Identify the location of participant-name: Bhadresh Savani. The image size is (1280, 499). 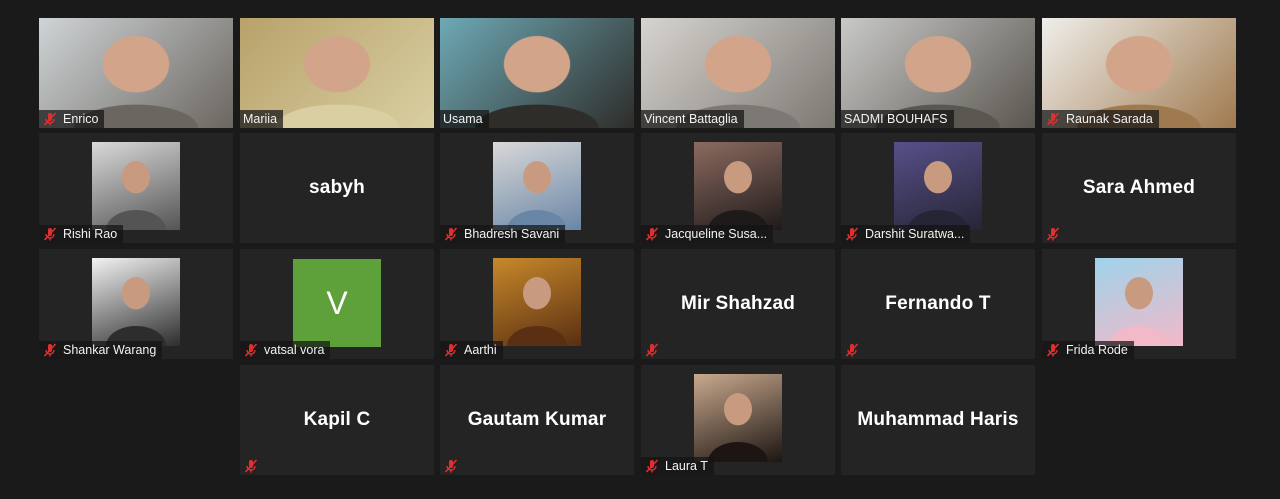
(512, 234).